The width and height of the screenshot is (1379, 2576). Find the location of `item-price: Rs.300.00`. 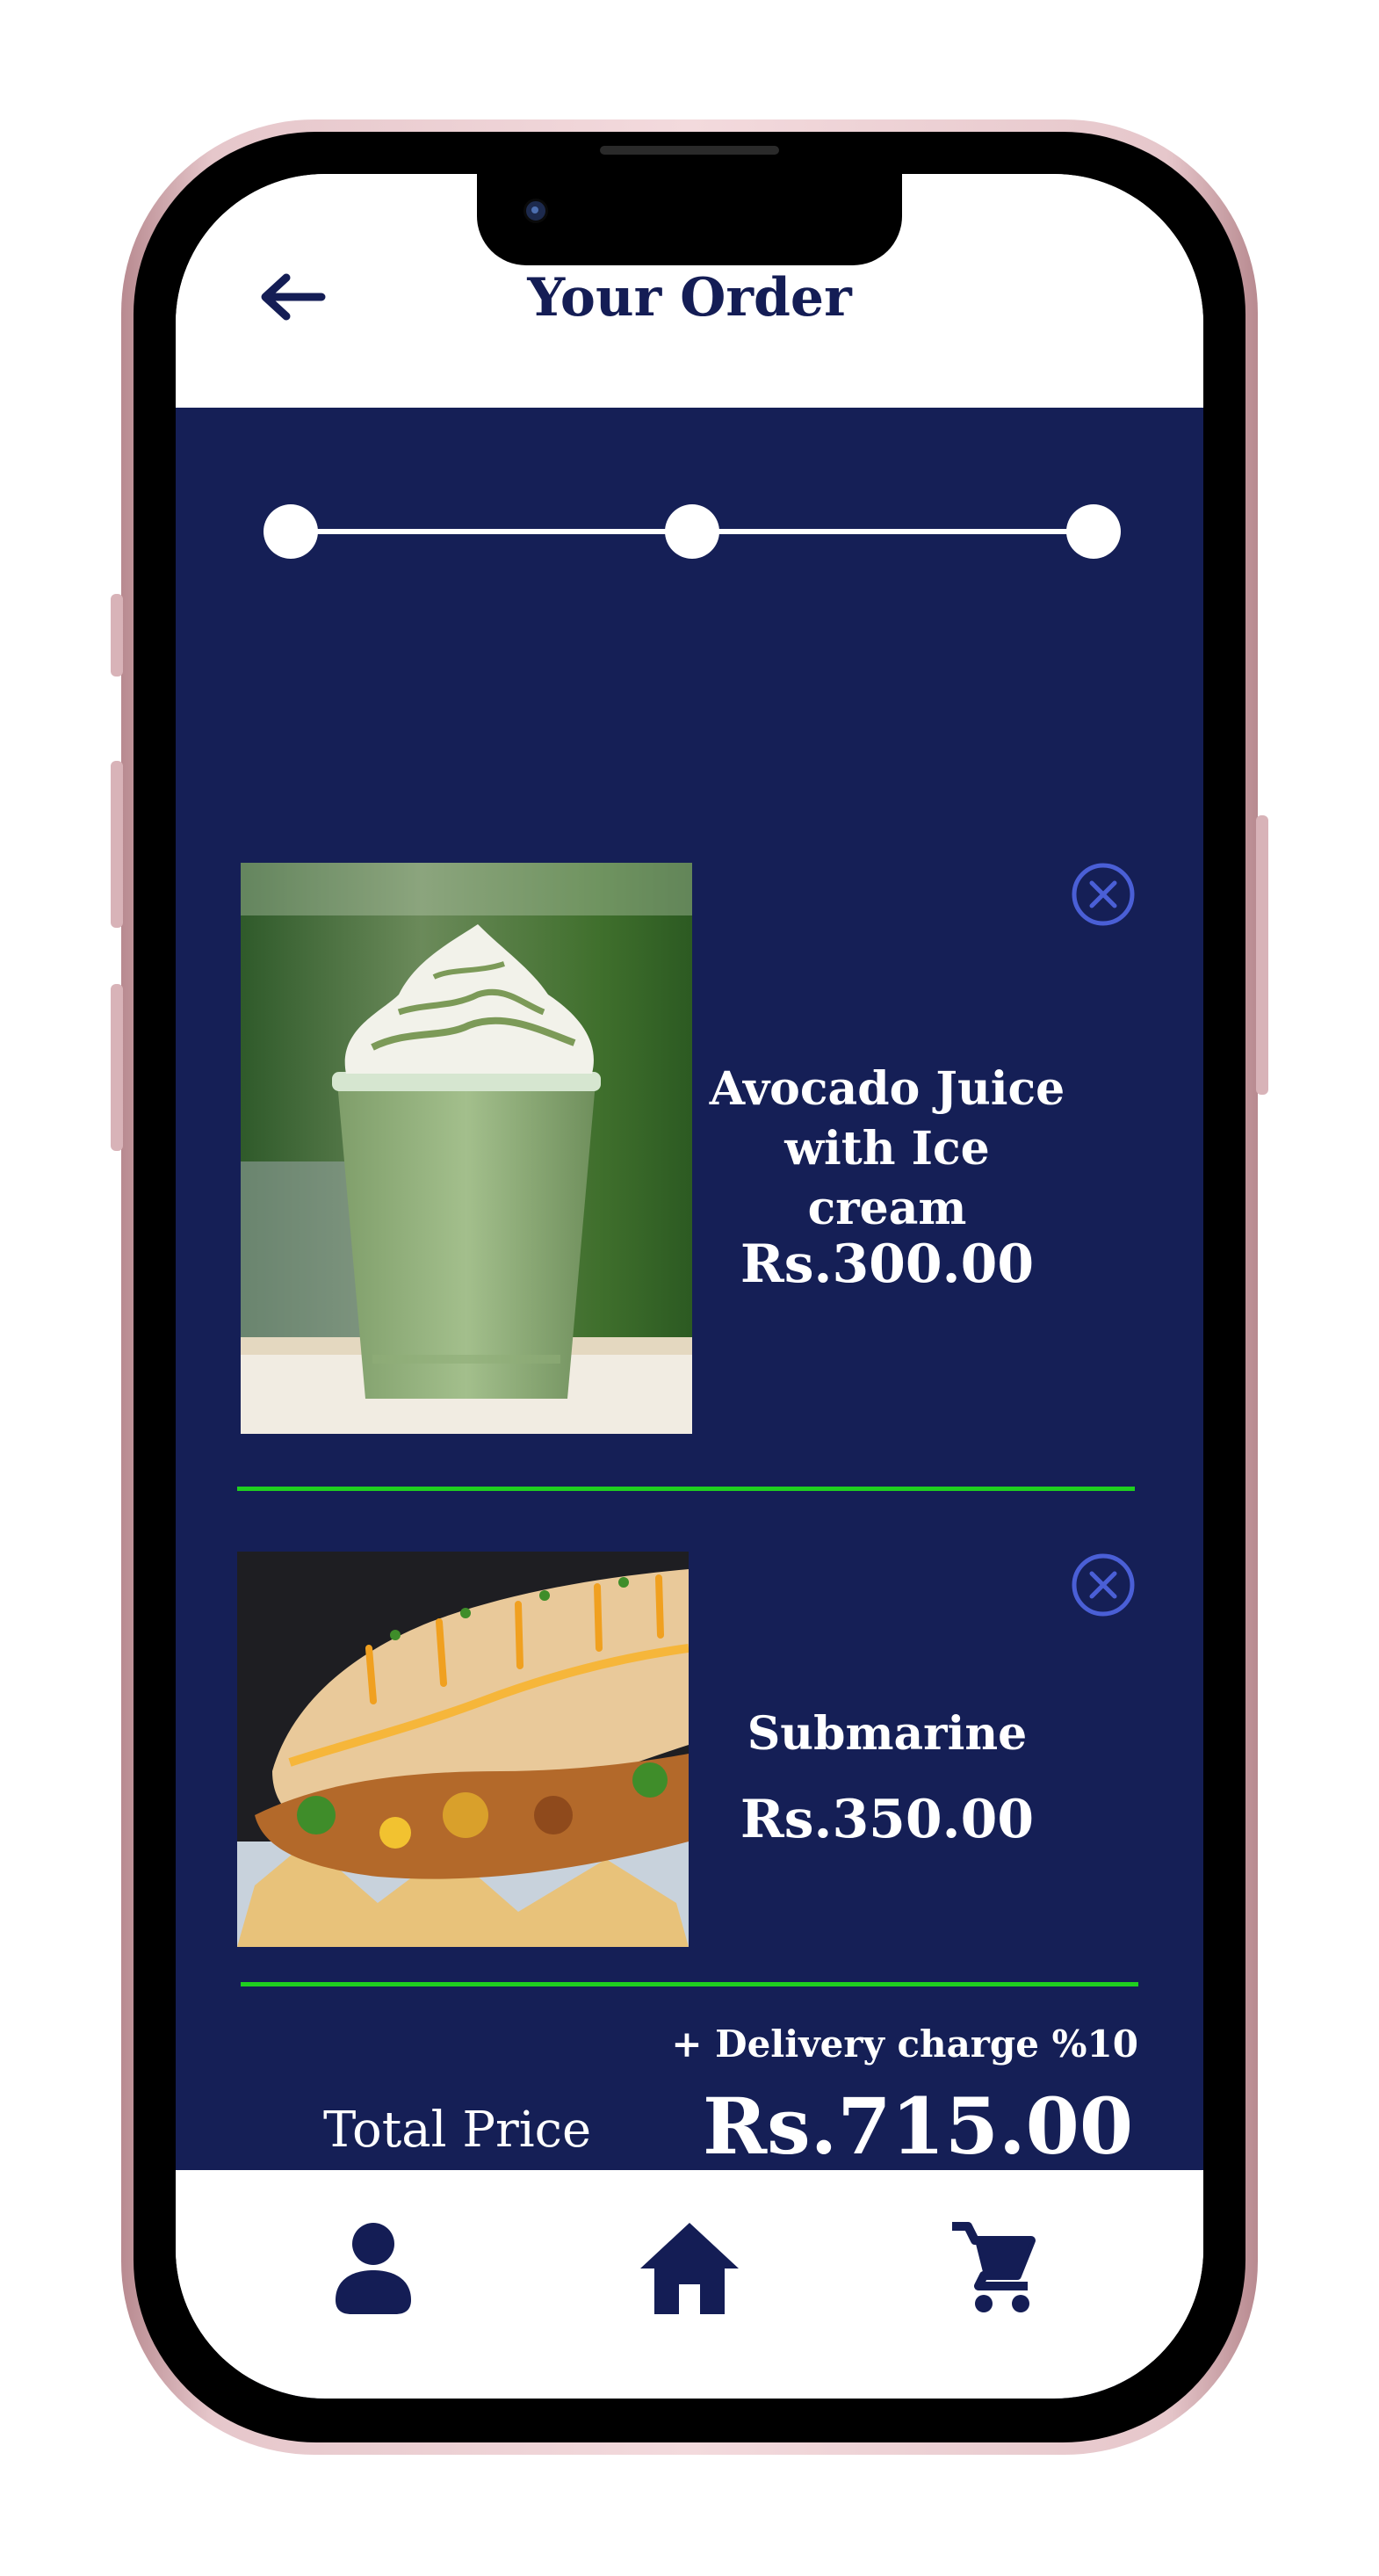

item-price: Rs.300.00 is located at coordinates (887, 1264).